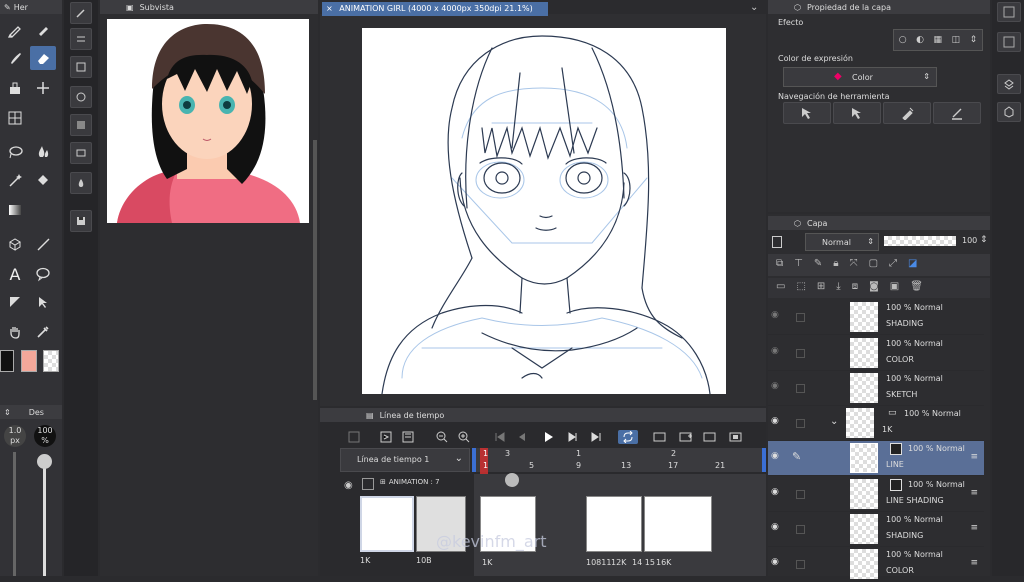  I want to click on zoom-out-icon, so click(442, 437).